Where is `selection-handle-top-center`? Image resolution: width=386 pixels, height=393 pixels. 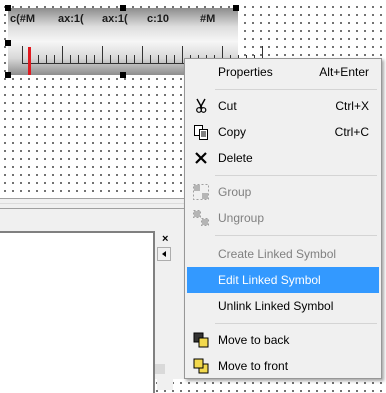 selection-handle-top-center is located at coordinates (123, 8).